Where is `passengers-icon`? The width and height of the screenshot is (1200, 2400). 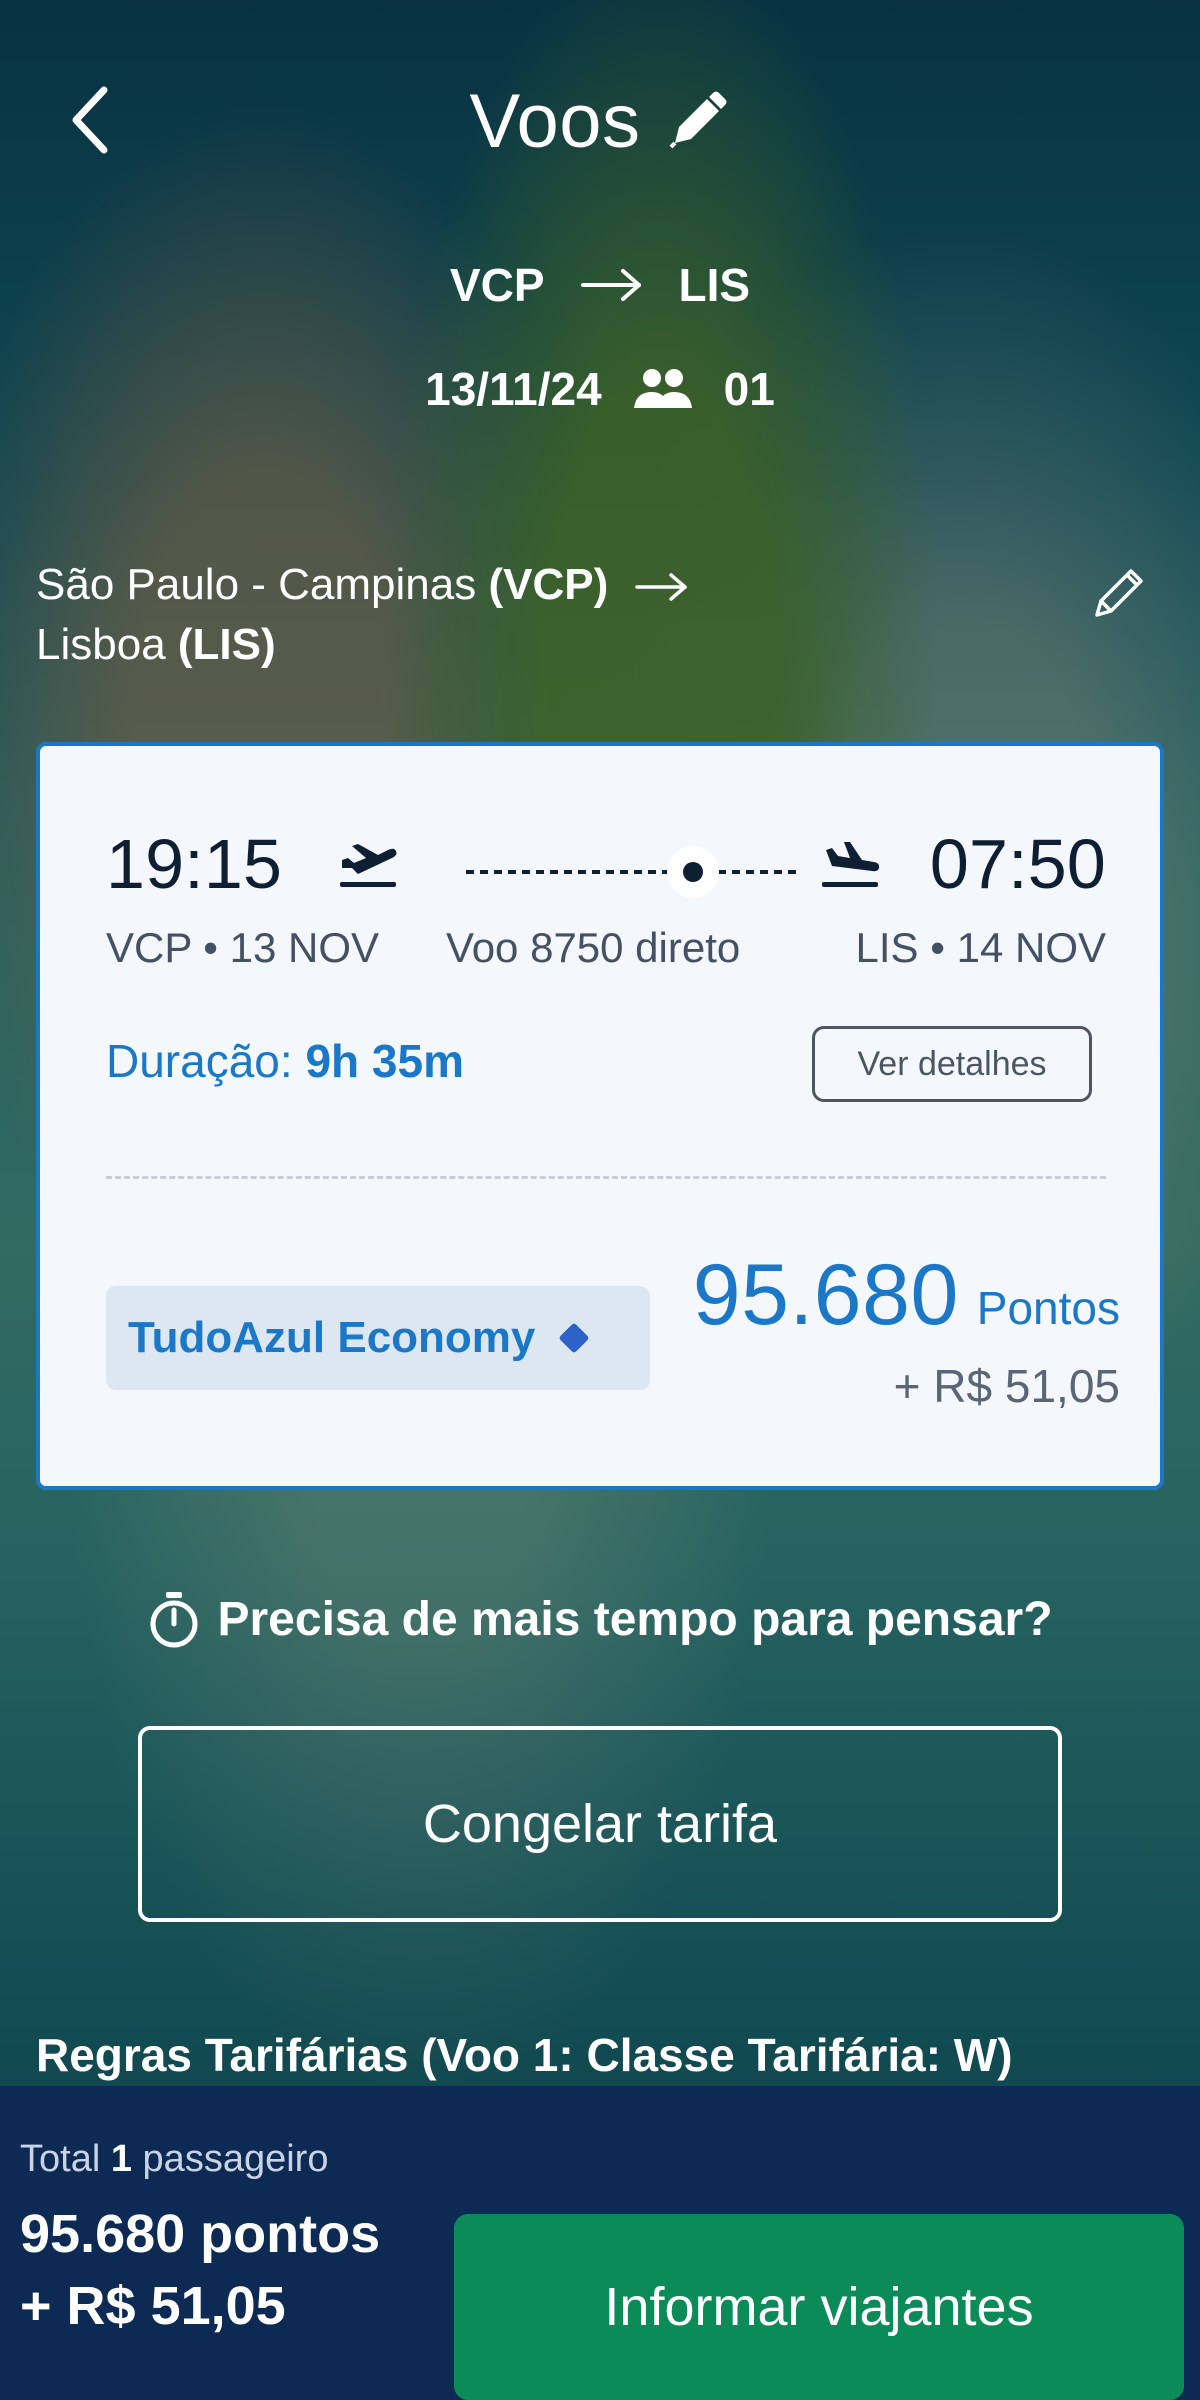 passengers-icon is located at coordinates (662, 388).